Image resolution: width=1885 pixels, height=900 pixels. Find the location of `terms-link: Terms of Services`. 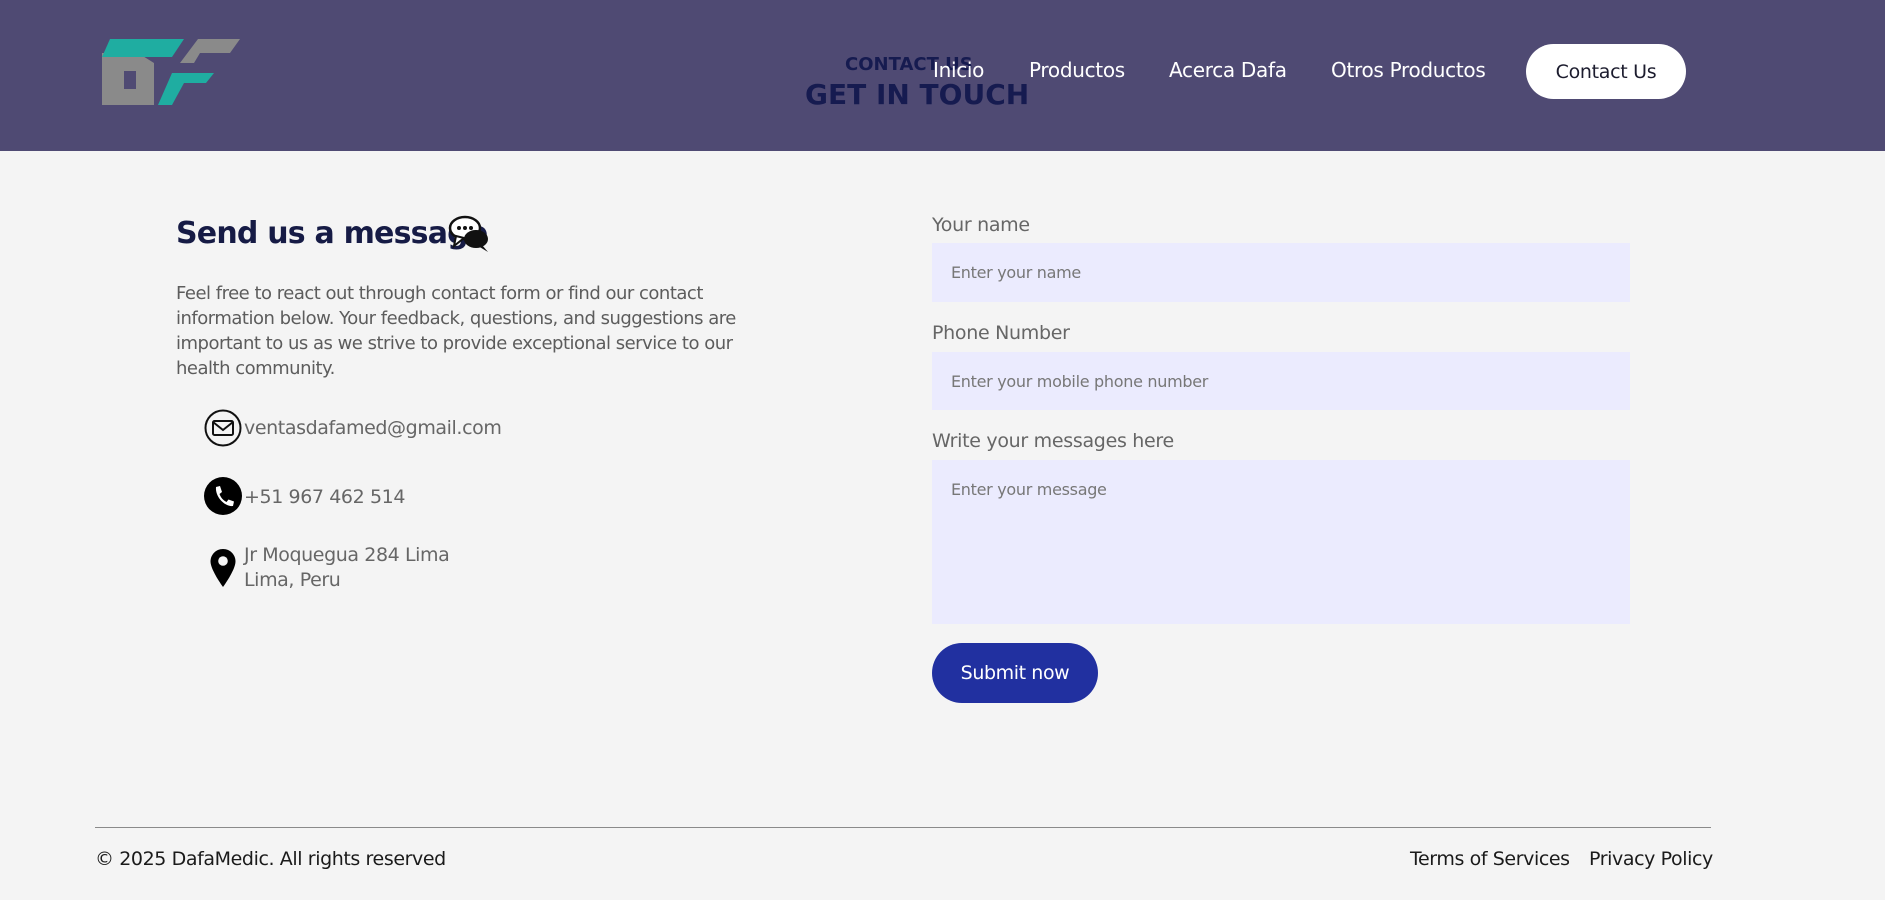

terms-link: Terms of Services is located at coordinates (1490, 859).